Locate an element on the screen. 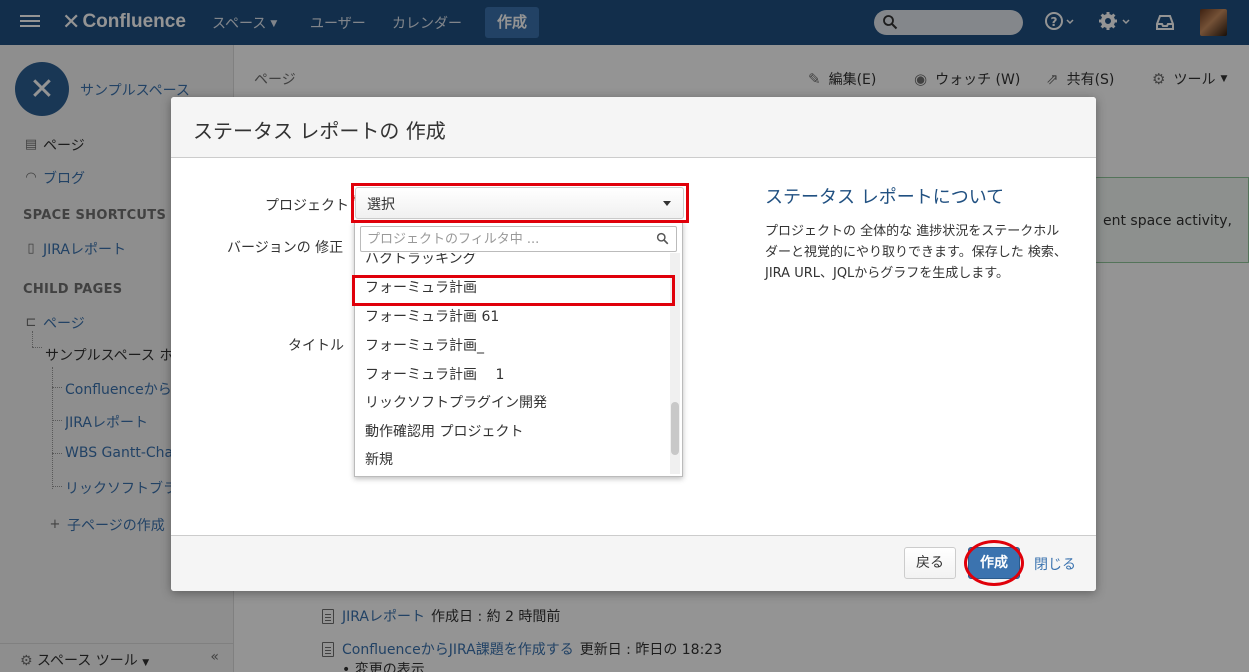 This screenshot has height=672, width=1249. project-option: フォーミュラ計画 61 is located at coordinates (432, 316).